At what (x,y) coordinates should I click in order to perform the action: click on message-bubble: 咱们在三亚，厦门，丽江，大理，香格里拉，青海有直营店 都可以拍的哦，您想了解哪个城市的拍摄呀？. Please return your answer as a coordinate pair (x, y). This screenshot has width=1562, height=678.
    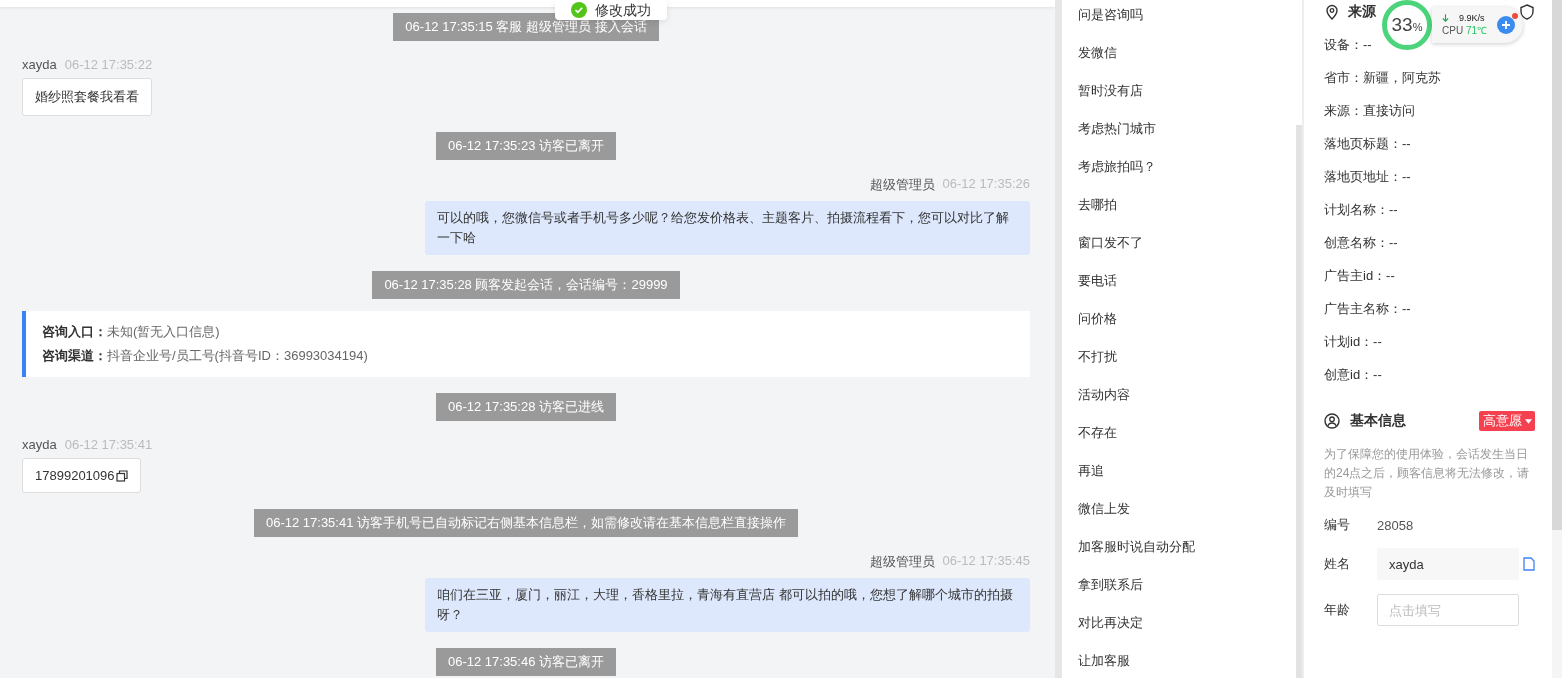
    Looking at the image, I should click on (727, 605).